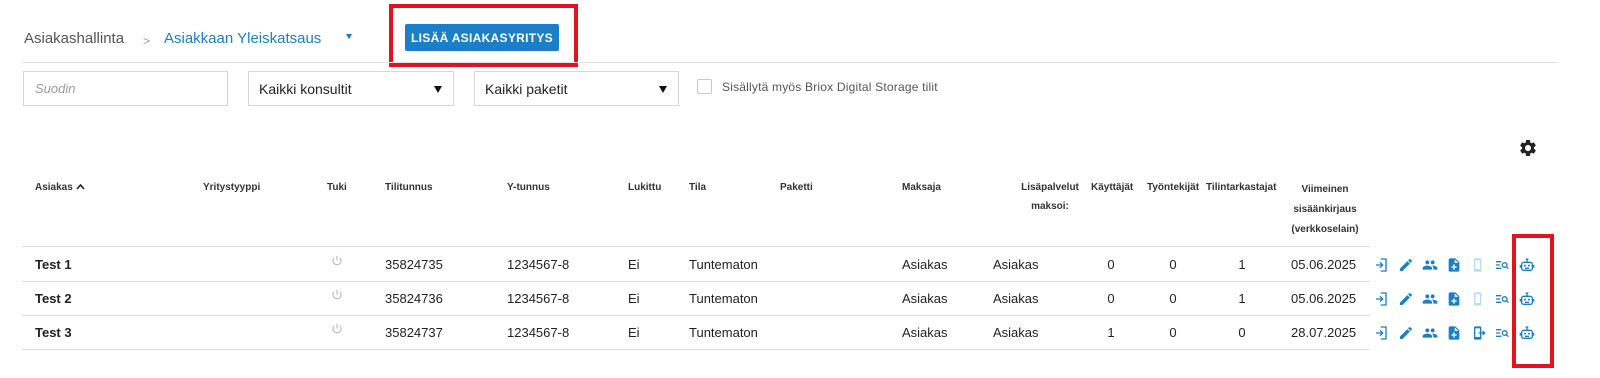 The image size is (1600, 378). Describe the element at coordinates (414, 332) in the screenshot. I see `cell-account: 35824737` at that location.